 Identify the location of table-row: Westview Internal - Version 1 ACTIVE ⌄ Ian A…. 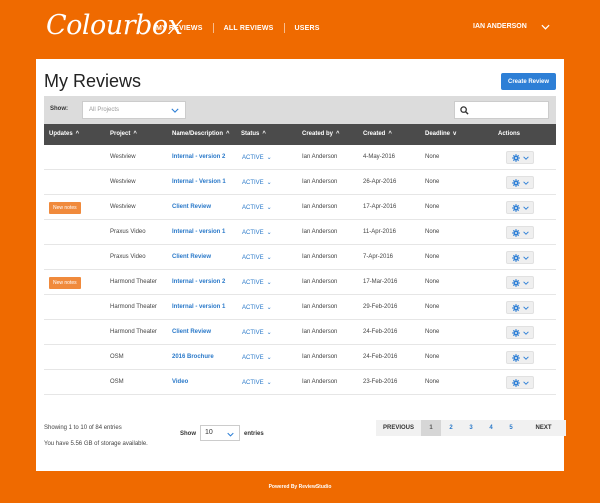
(300, 182).